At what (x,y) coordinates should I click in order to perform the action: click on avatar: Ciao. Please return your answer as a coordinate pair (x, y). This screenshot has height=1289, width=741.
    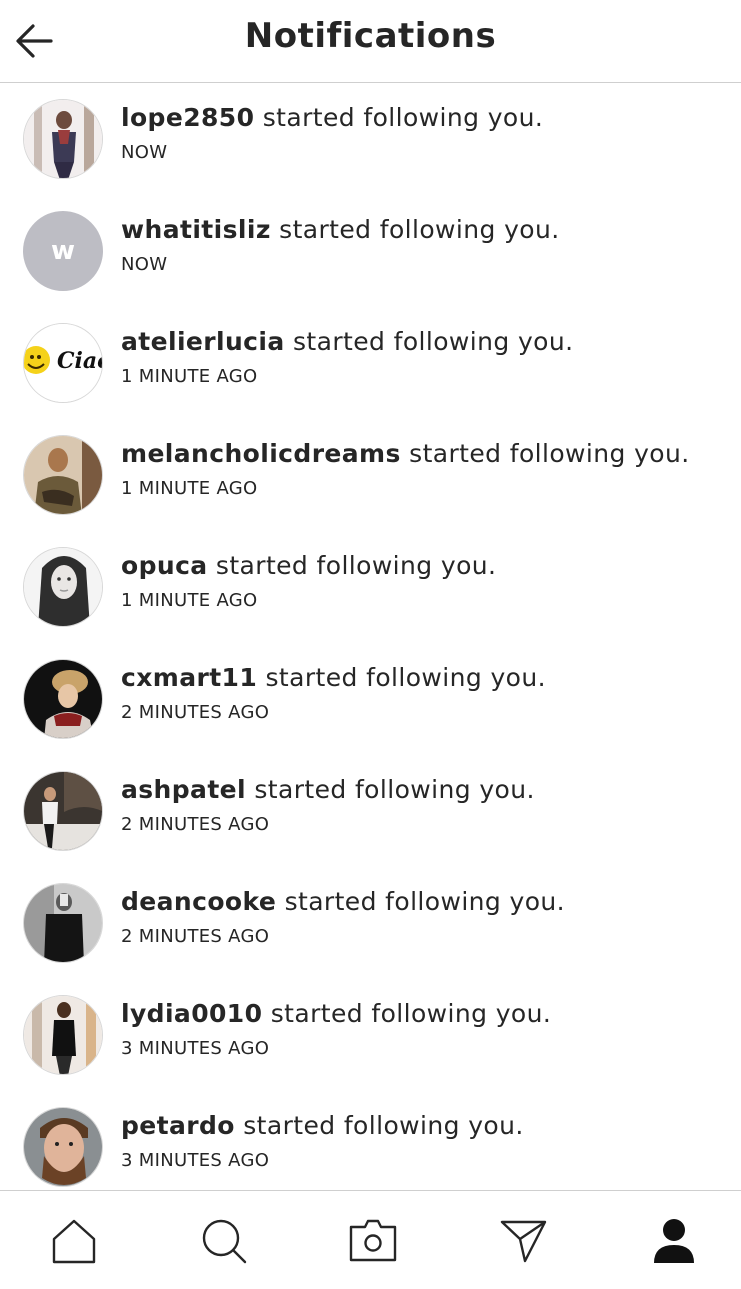
    Looking at the image, I should click on (63, 363).